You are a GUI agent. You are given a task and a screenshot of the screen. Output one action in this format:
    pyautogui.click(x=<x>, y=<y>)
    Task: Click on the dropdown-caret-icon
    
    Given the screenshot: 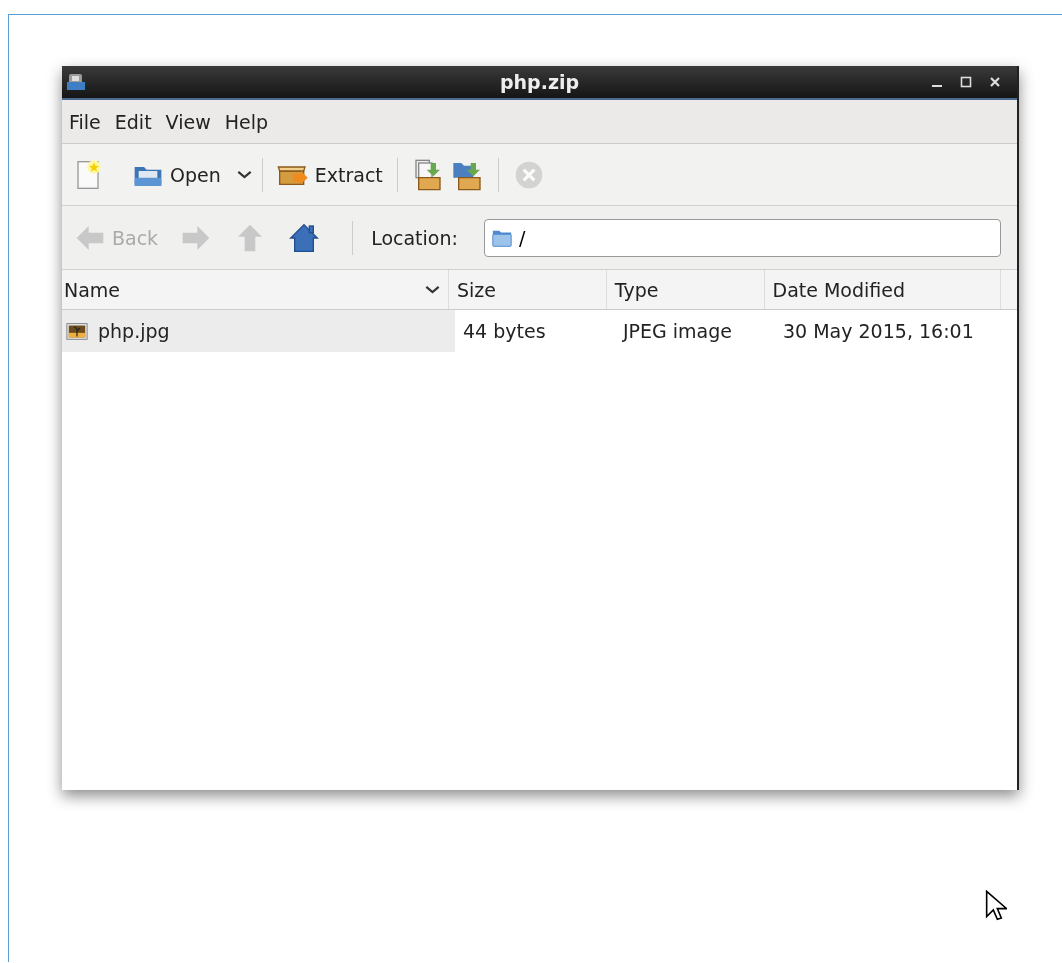 What is the action you would take?
    pyautogui.click(x=244, y=174)
    